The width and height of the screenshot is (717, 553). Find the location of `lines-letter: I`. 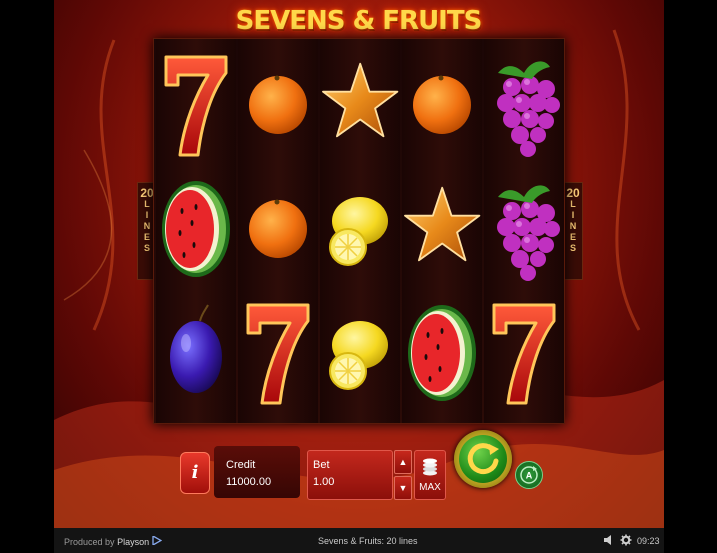

lines-letter: I is located at coordinates (573, 215).